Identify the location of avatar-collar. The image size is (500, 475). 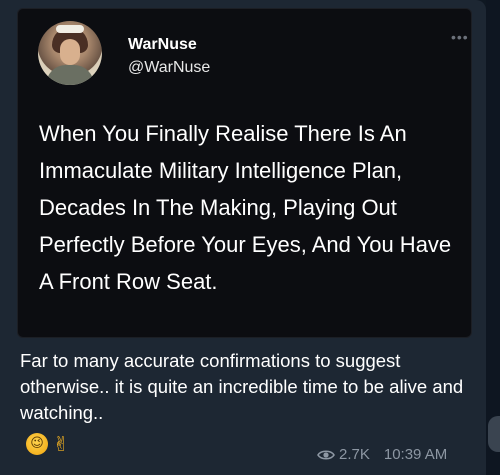
(70, 75).